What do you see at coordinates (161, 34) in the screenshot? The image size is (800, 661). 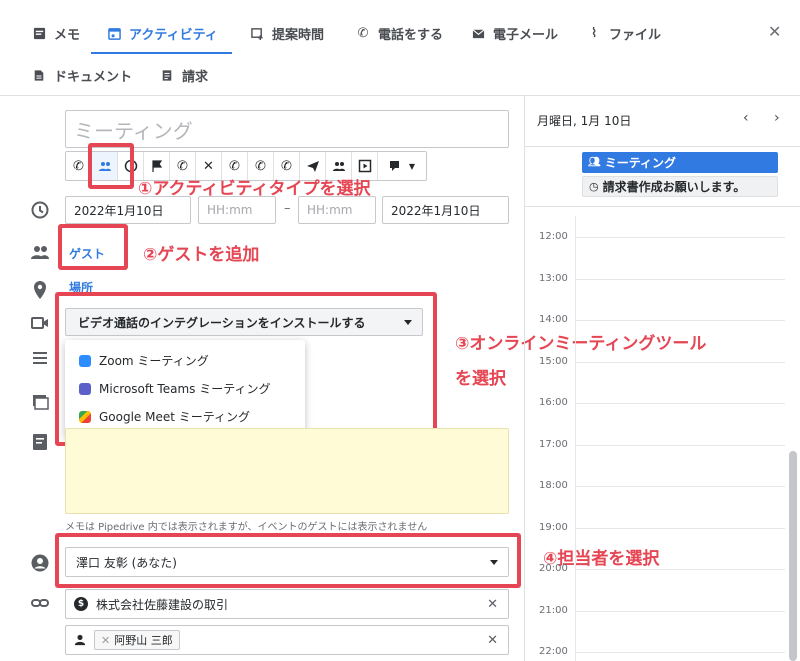 I see `tab-activity: アクティビティ` at bounding box center [161, 34].